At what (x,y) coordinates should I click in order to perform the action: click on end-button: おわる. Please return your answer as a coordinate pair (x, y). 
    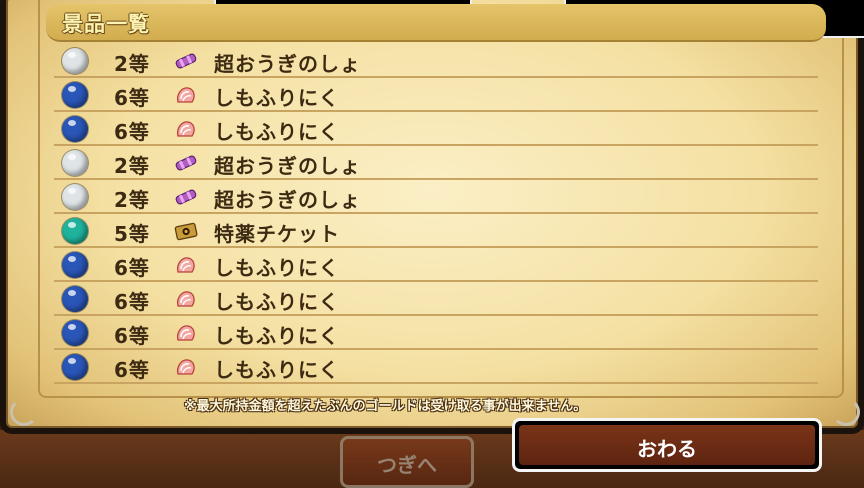
    Looking at the image, I should click on (667, 445).